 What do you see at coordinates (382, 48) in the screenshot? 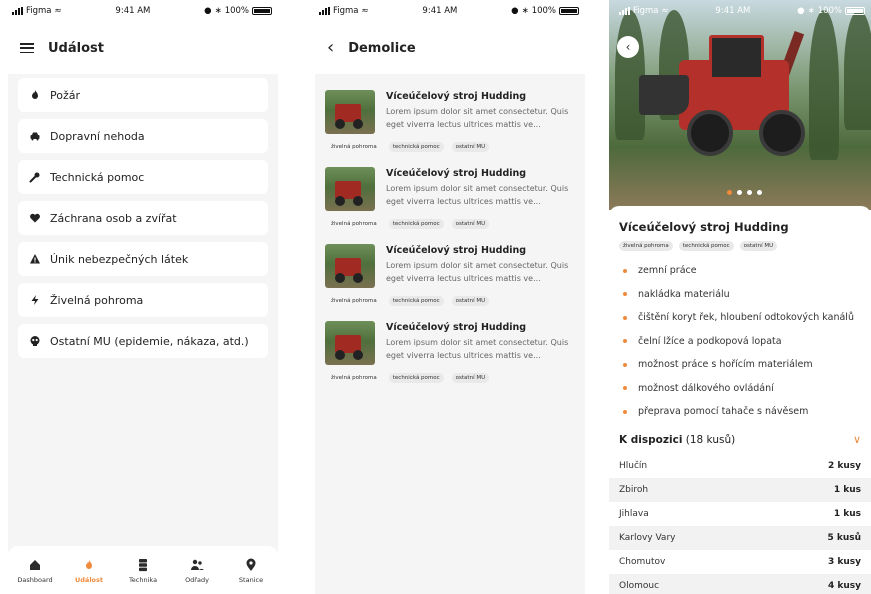
I see `page-title: Demolice` at bounding box center [382, 48].